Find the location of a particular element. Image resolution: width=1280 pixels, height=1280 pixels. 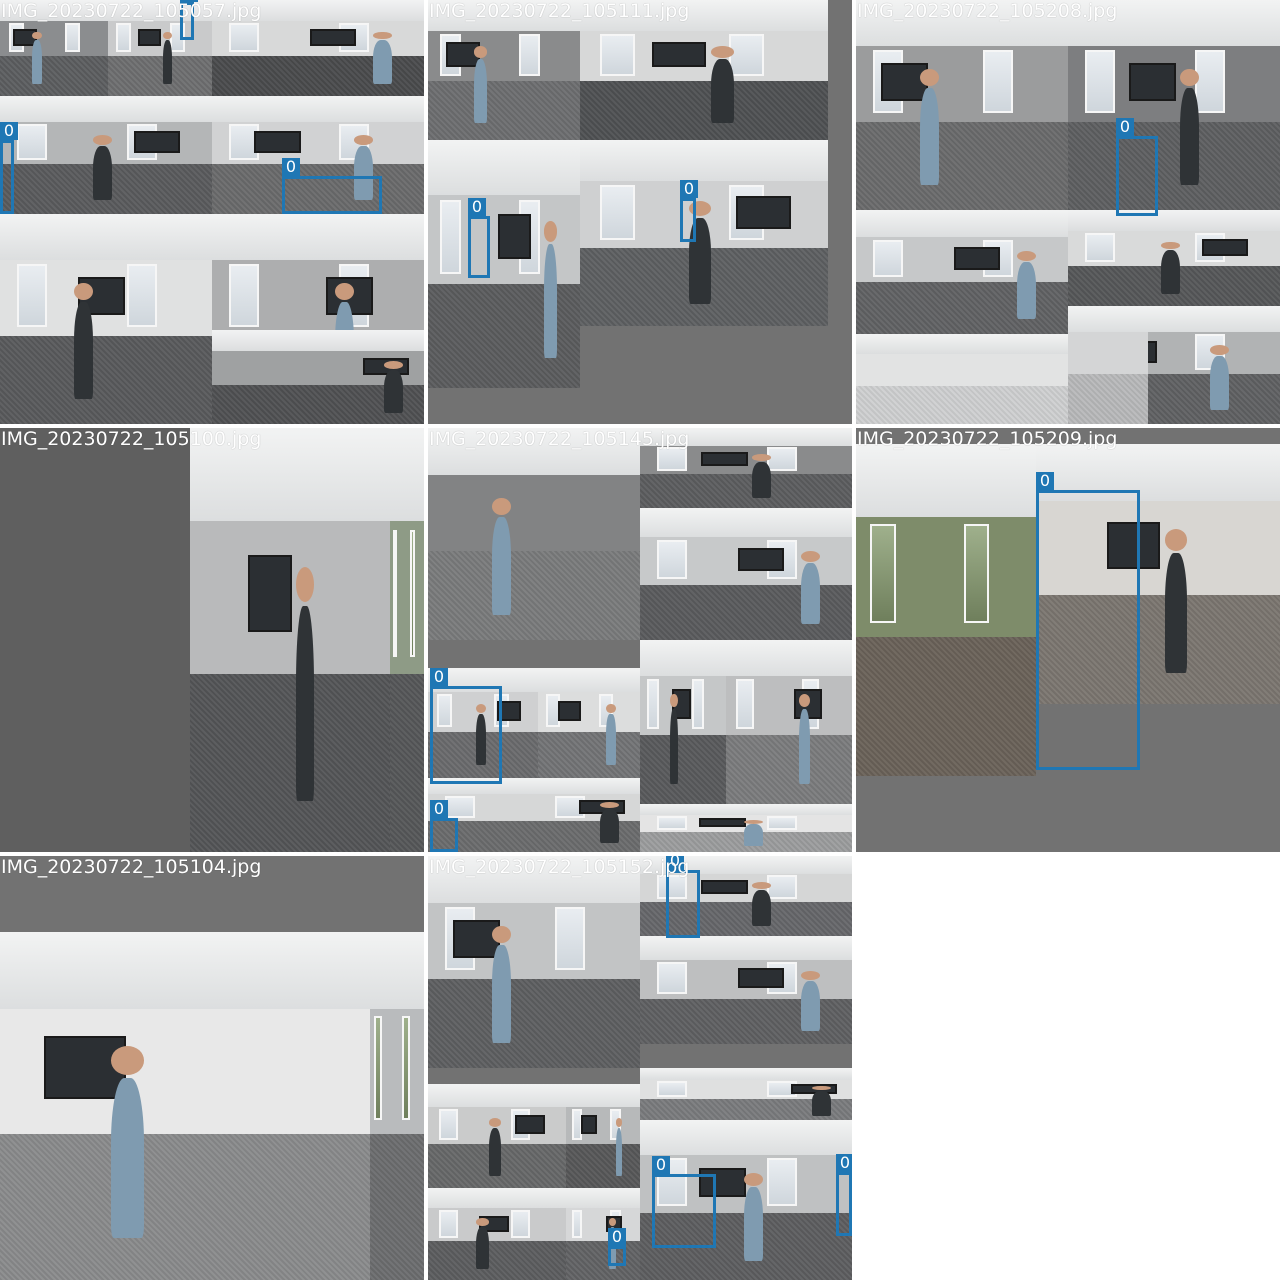

mosaic-cell-6: 0 IMG_20230722_105209.jpg is located at coordinates (1068, 640).